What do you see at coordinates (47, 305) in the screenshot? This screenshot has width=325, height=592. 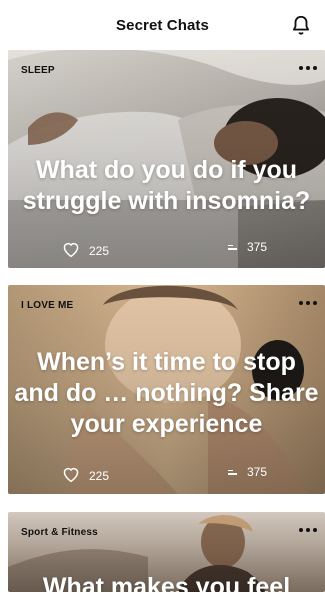 I see `card-category: I LOVE ME` at bounding box center [47, 305].